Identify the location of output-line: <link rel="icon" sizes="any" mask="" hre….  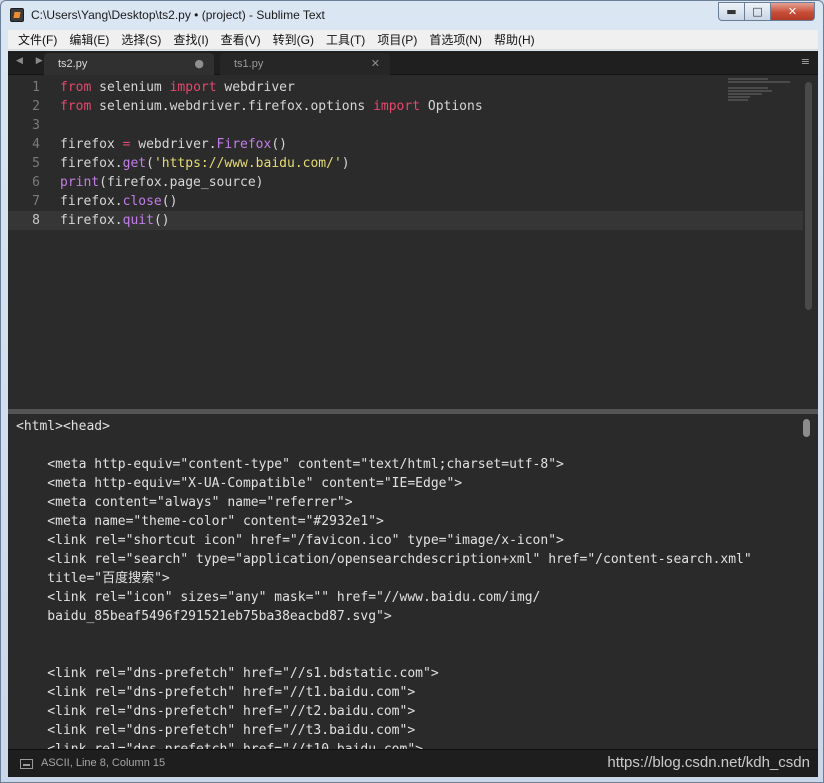
(278, 597).